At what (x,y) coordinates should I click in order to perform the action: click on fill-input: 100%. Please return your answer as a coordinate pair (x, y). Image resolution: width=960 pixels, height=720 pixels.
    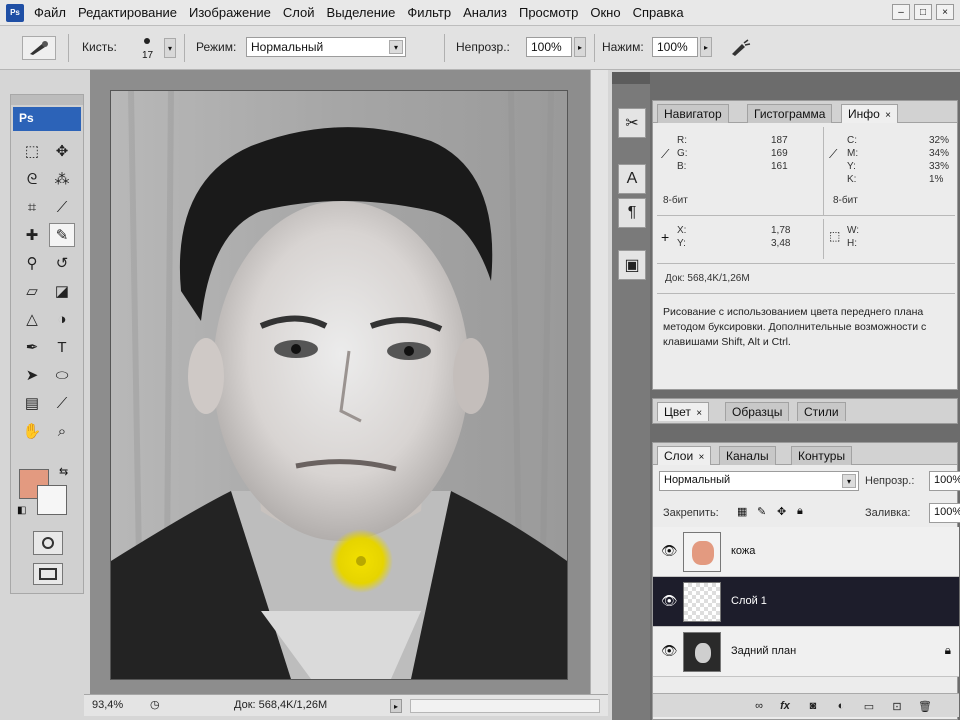
    Looking at the image, I should click on (944, 513).